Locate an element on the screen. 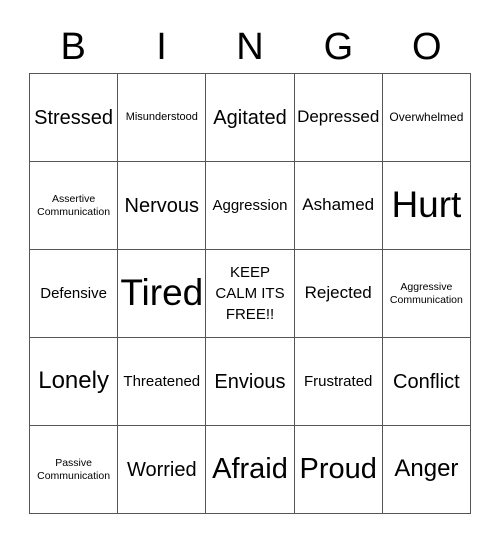 The width and height of the screenshot is (500, 544). bingo-cell: Envious is located at coordinates (250, 382).